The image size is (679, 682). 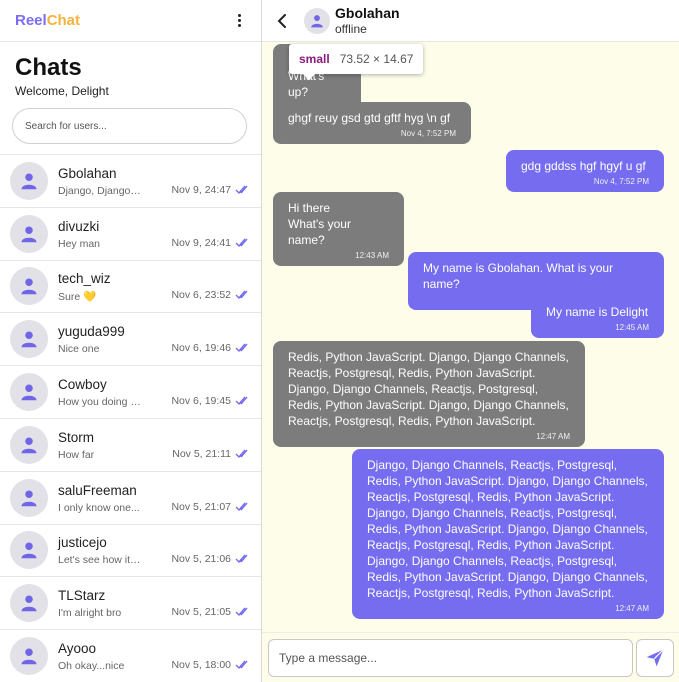 I want to click on kebab-menu-icon, so click(x=239, y=21).